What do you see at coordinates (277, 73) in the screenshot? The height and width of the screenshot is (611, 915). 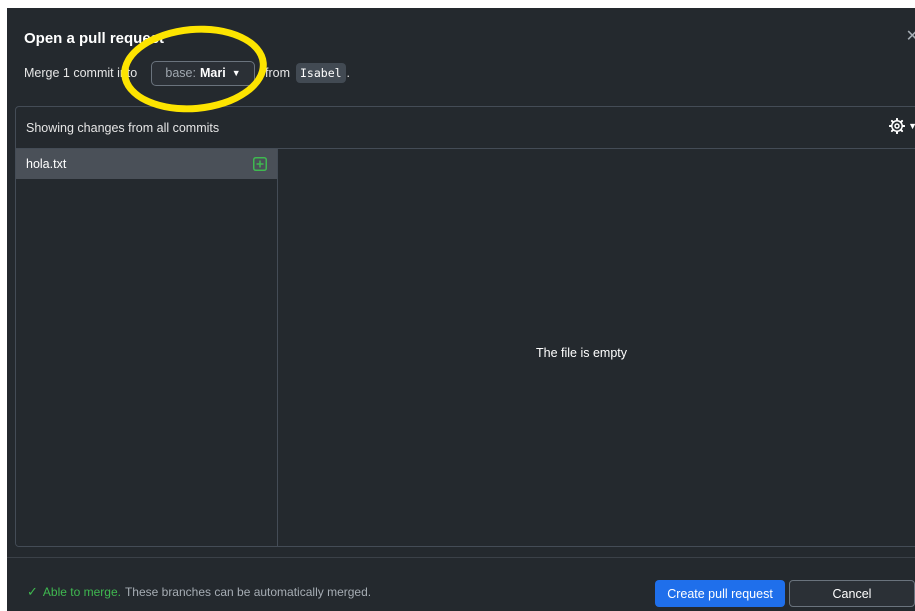 I see `from-label: from` at bounding box center [277, 73].